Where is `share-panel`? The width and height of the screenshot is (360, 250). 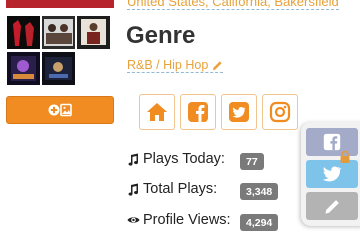
share-panel is located at coordinates (330, 174).